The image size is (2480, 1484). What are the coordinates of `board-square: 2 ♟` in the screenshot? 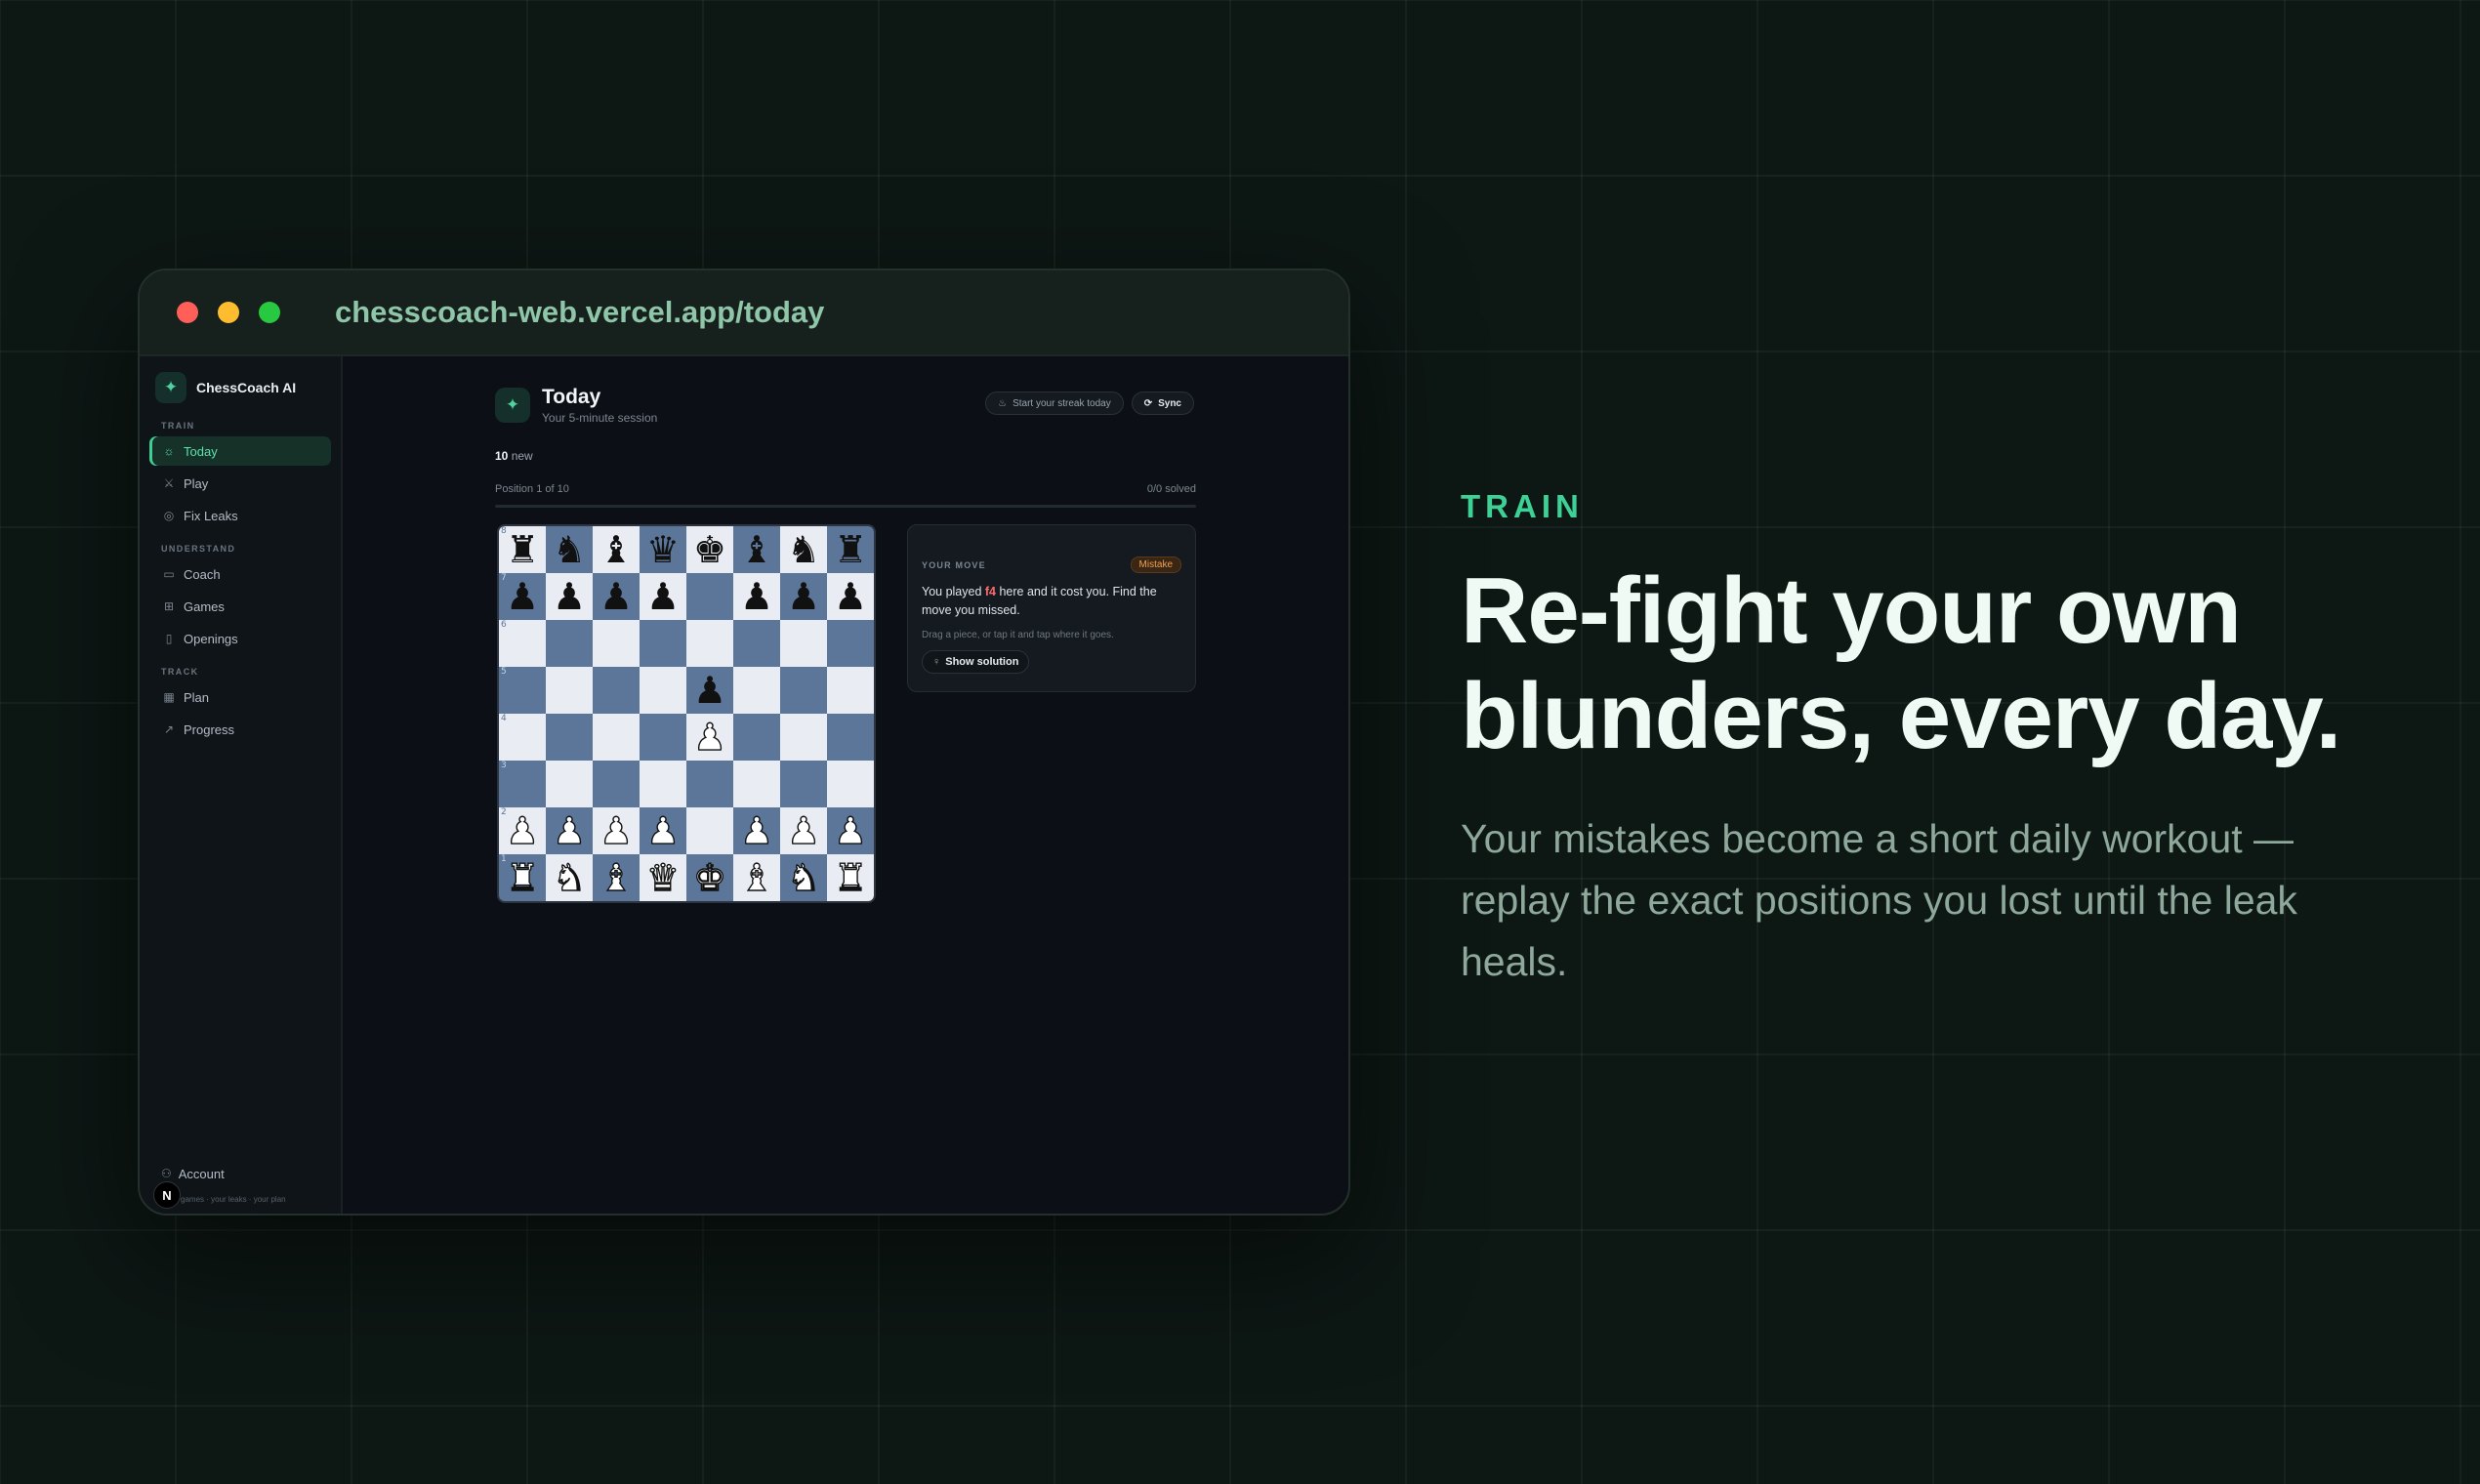 It's located at (522, 831).